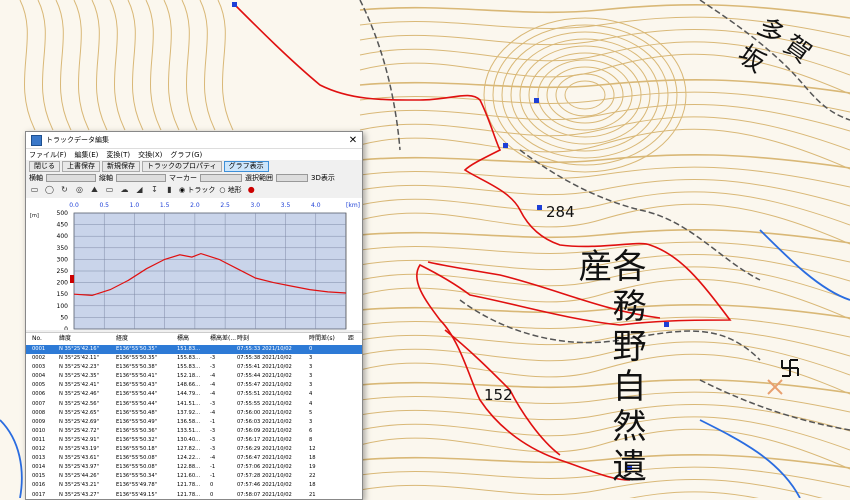 The height and width of the screenshot is (500, 850). I want to click on marker-pin-icon: ▮, so click(169, 190).